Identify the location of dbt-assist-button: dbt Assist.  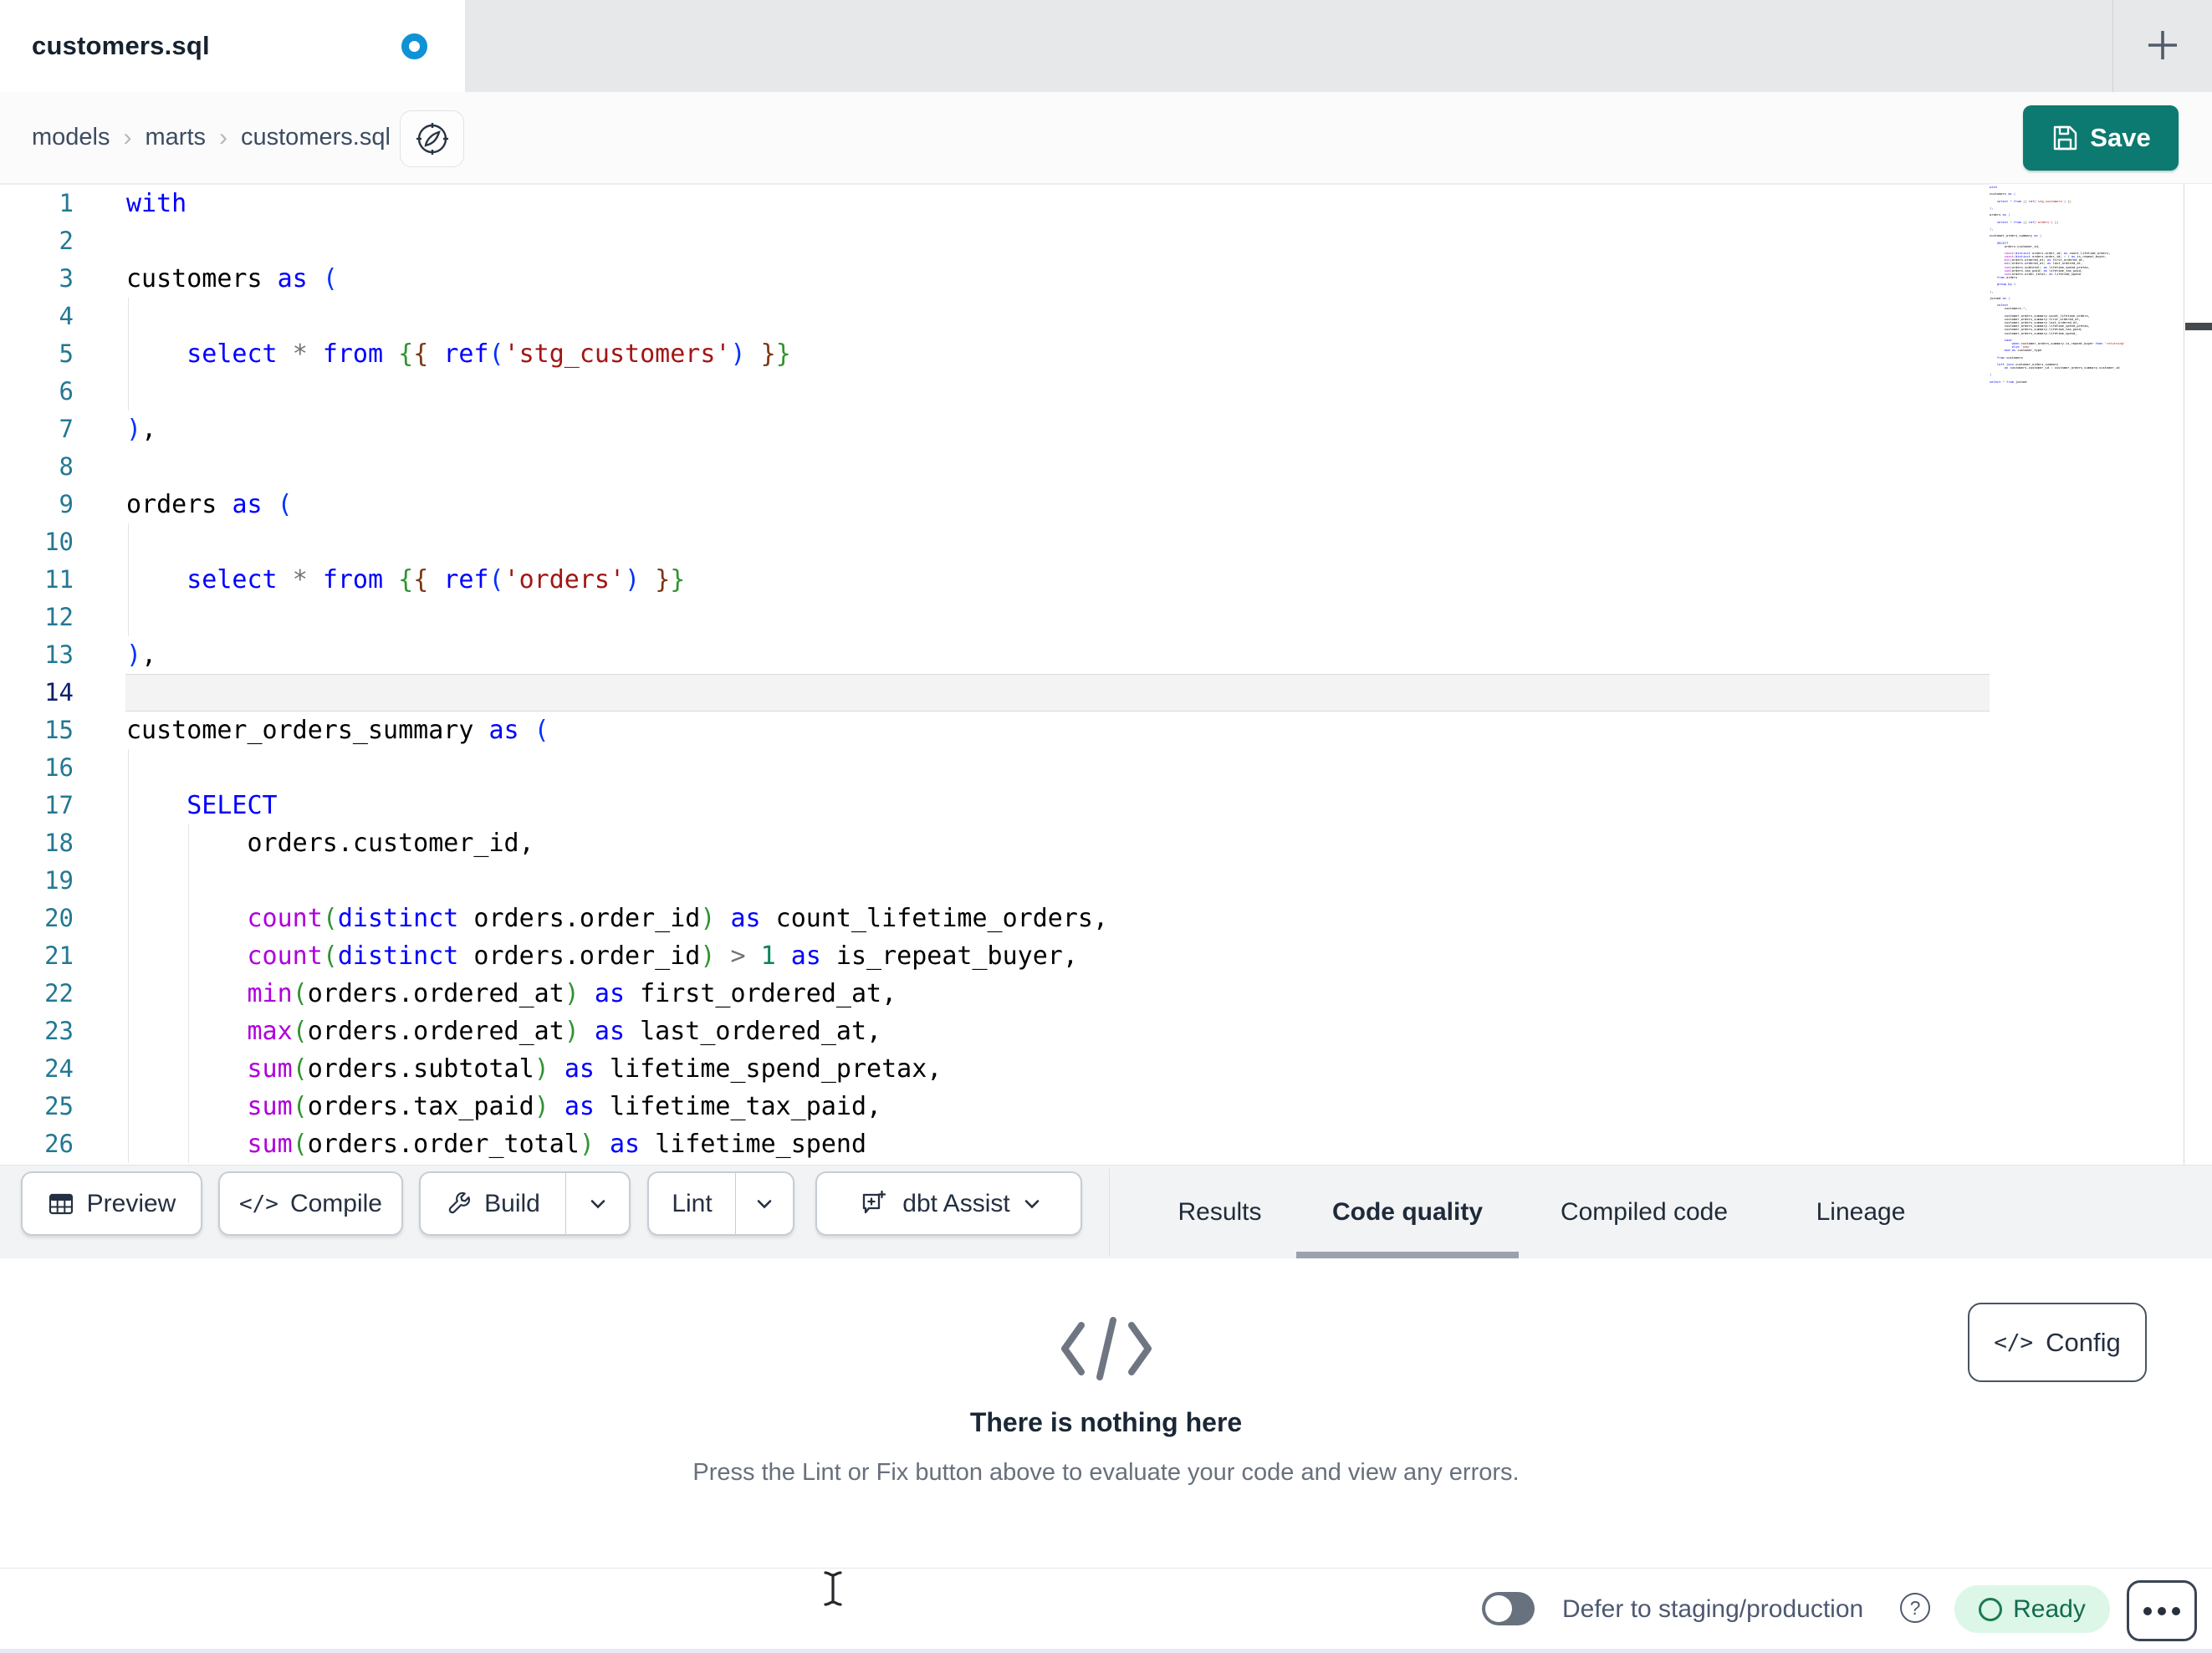
(949, 1203).